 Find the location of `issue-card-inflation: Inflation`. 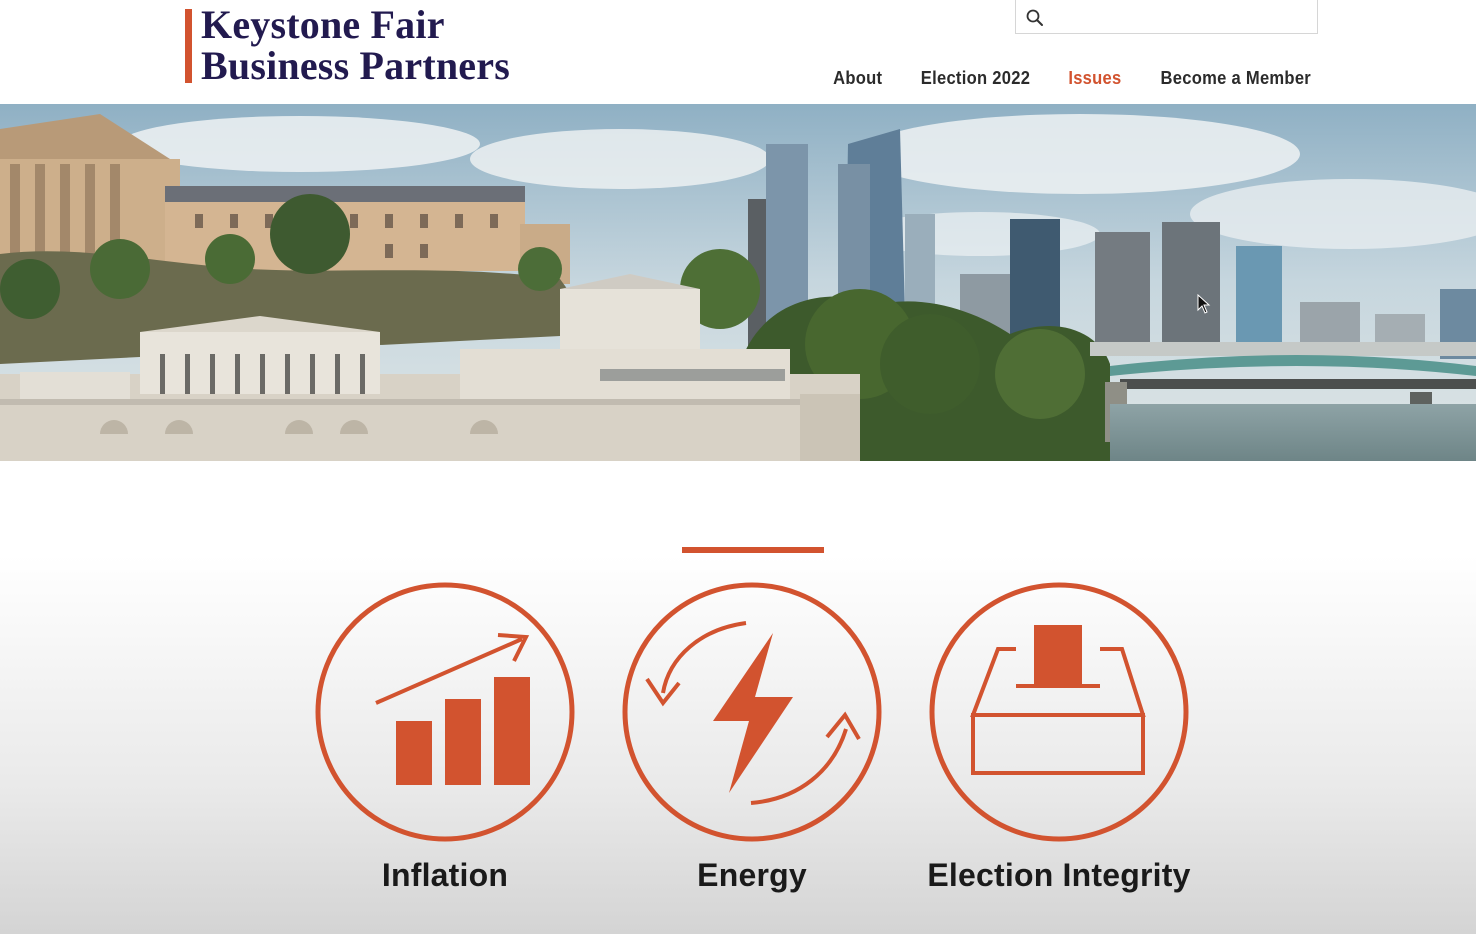

issue-card-inflation: Inflation is located at coordinates (445, 737).